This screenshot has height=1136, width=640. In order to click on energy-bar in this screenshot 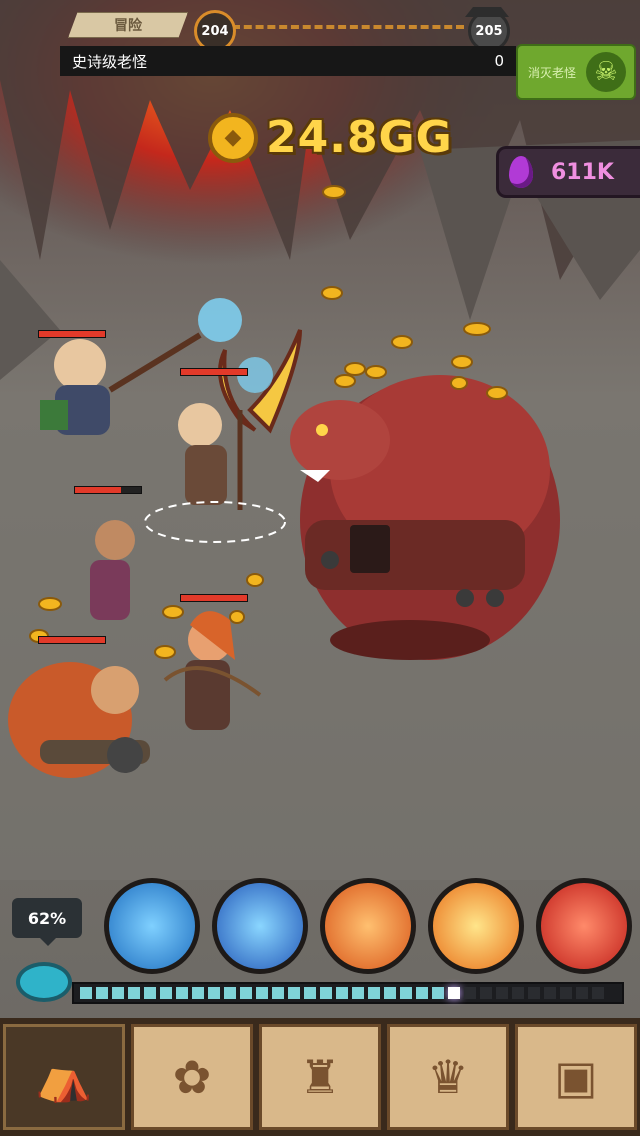, I will do `click(348, 993)`.